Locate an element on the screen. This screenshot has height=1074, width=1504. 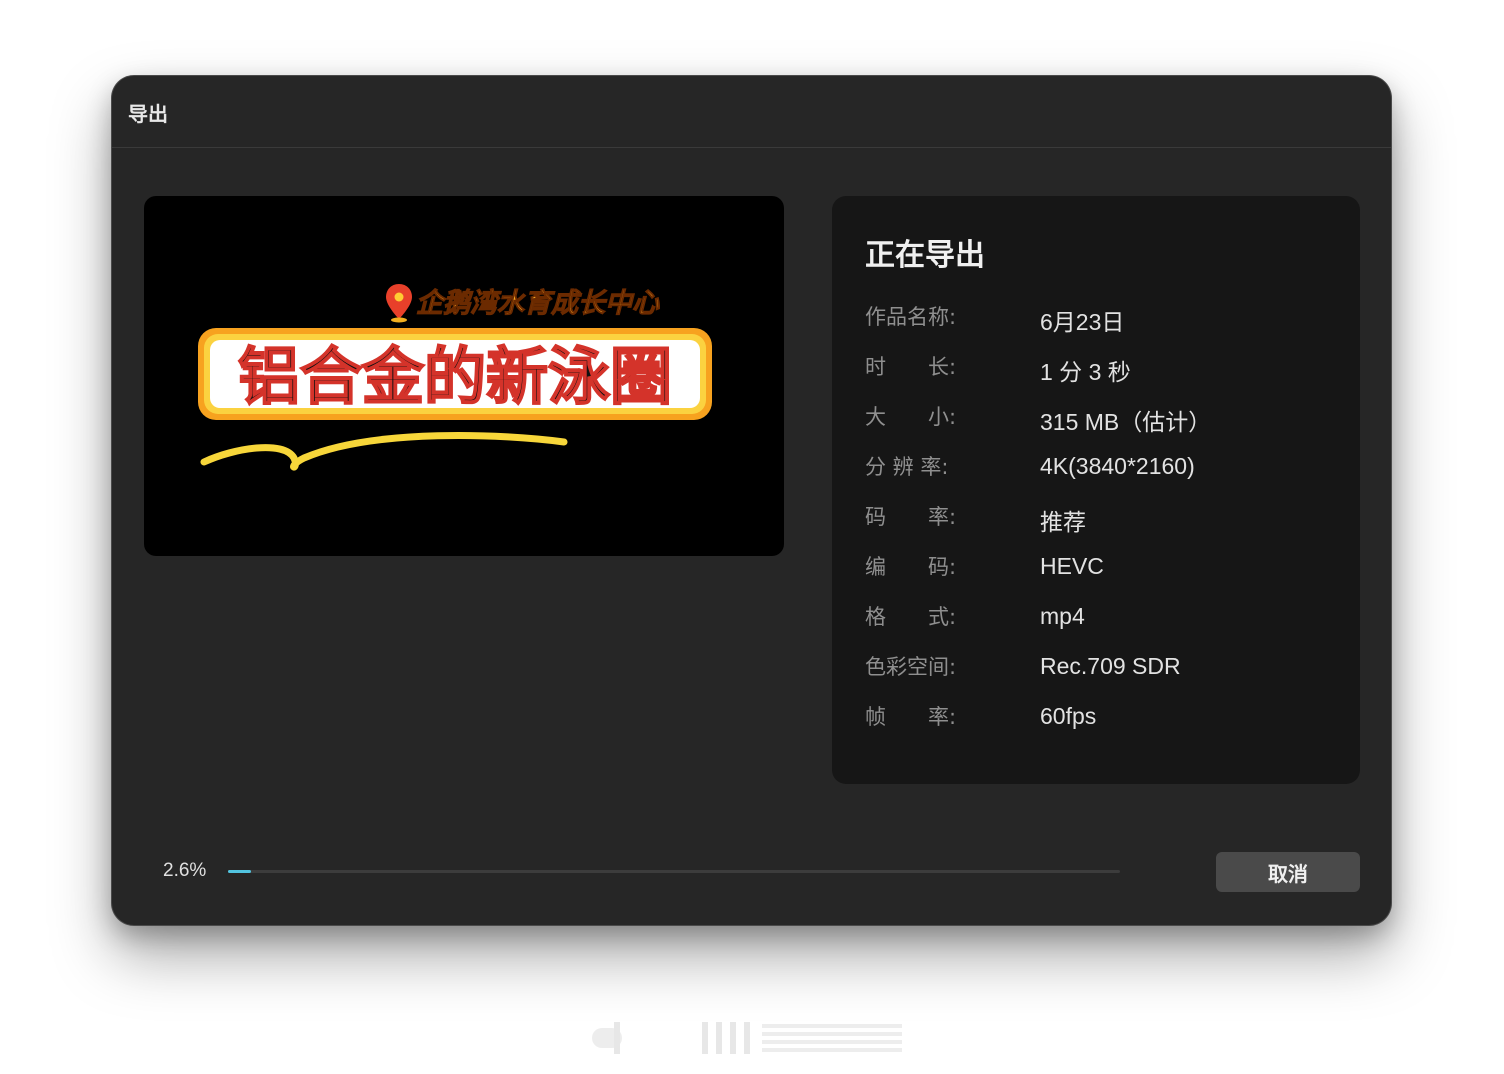
info-value: 315 MB（估计） is located at coordinates (1126, 422).